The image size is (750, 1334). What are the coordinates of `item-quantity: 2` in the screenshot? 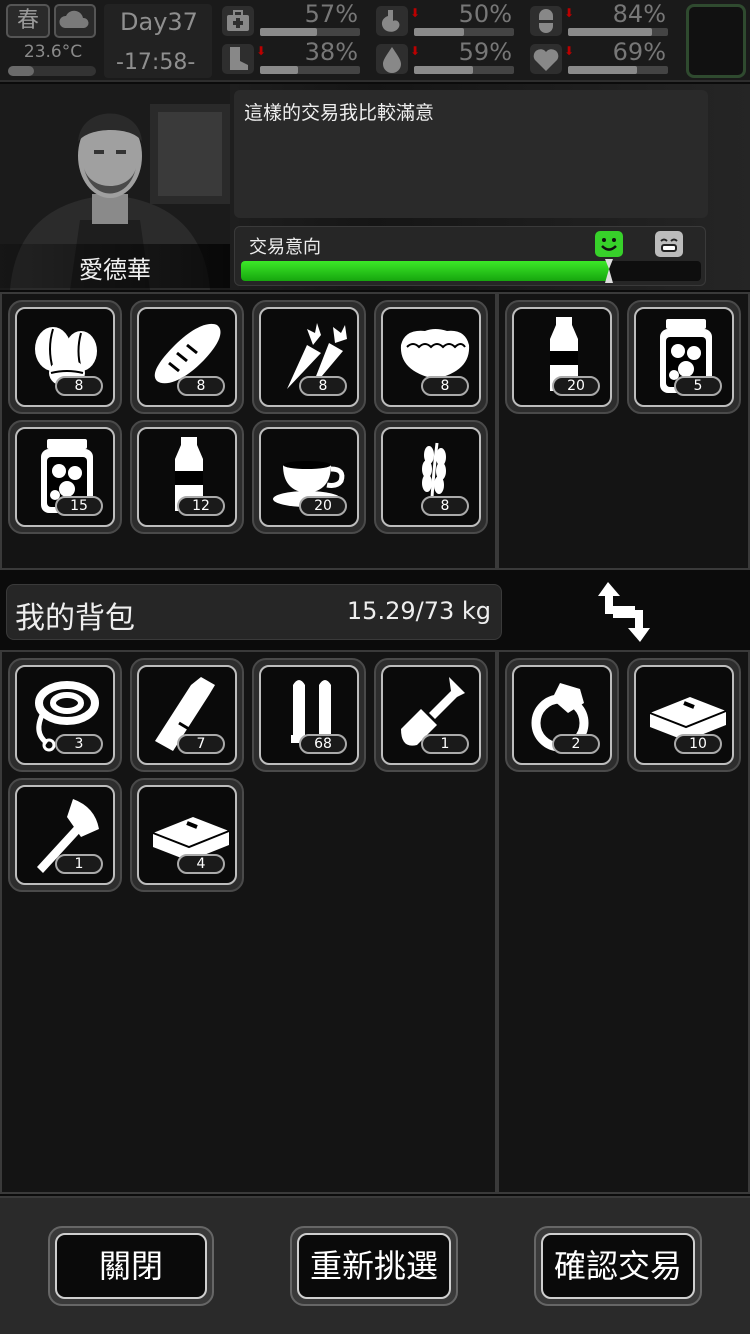 It's located at (576, 744).